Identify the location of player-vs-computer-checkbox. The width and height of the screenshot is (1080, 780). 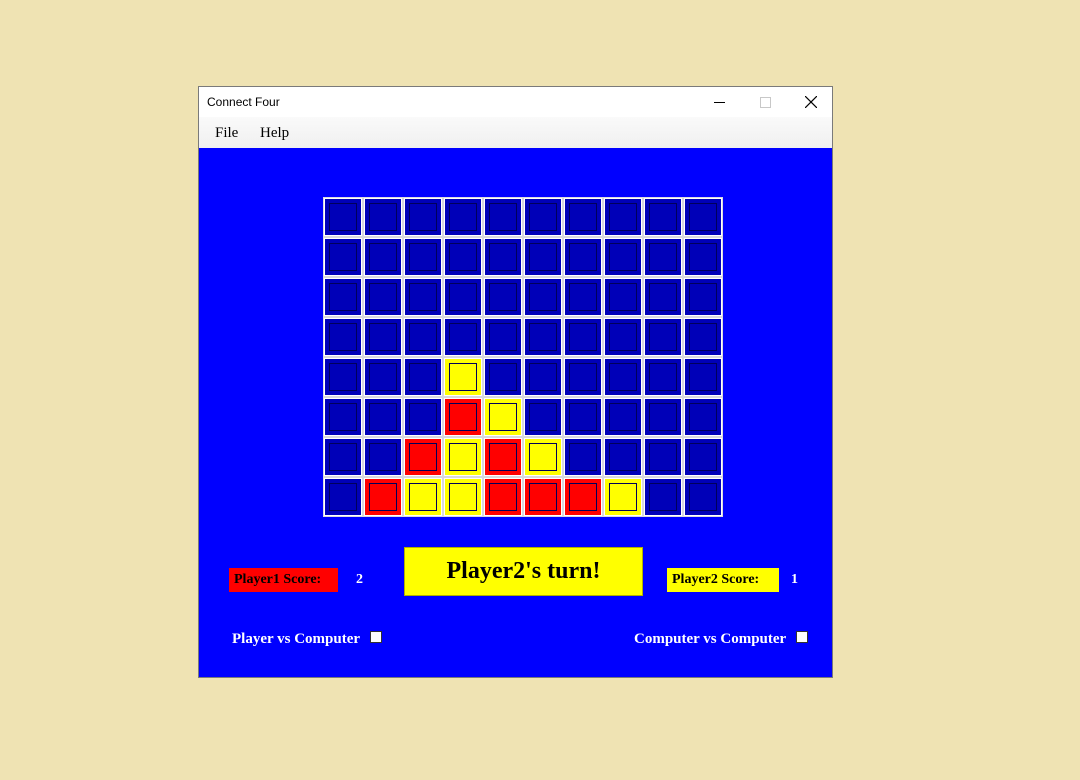
(376, 637).